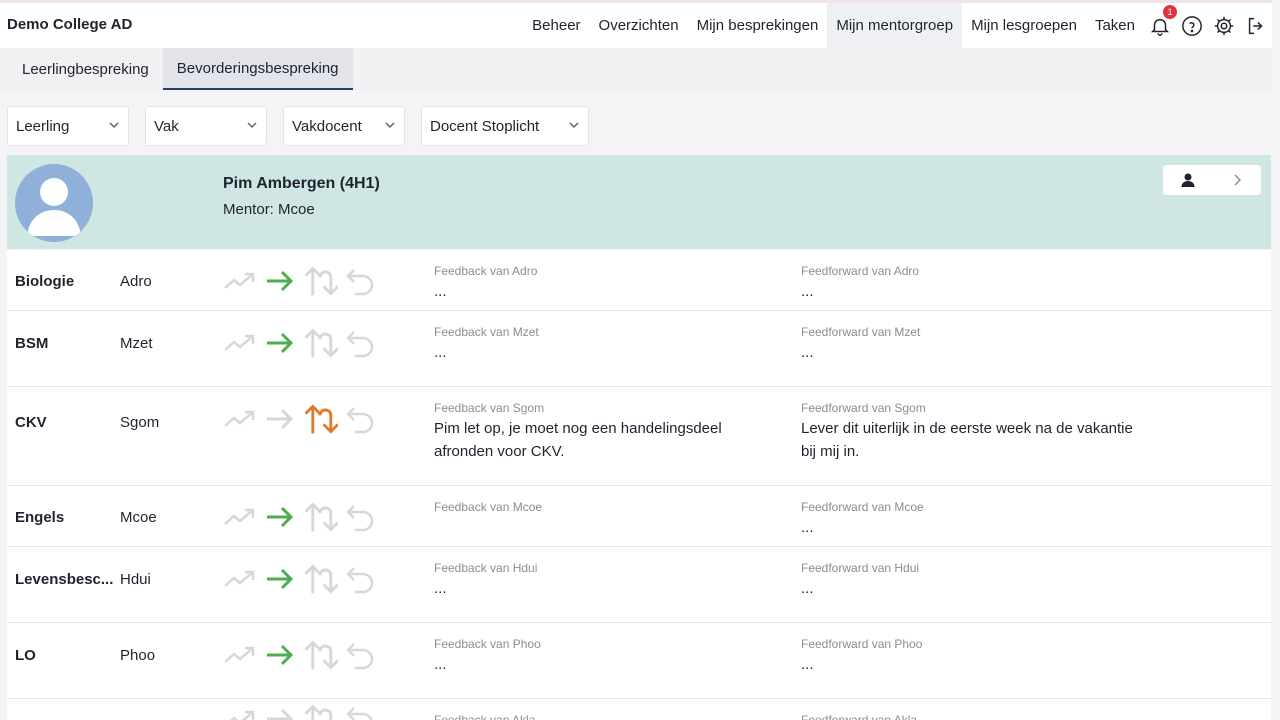  I want to click on filter-docent-stoplicht: Docent Stoplicht, so click(505, 126).